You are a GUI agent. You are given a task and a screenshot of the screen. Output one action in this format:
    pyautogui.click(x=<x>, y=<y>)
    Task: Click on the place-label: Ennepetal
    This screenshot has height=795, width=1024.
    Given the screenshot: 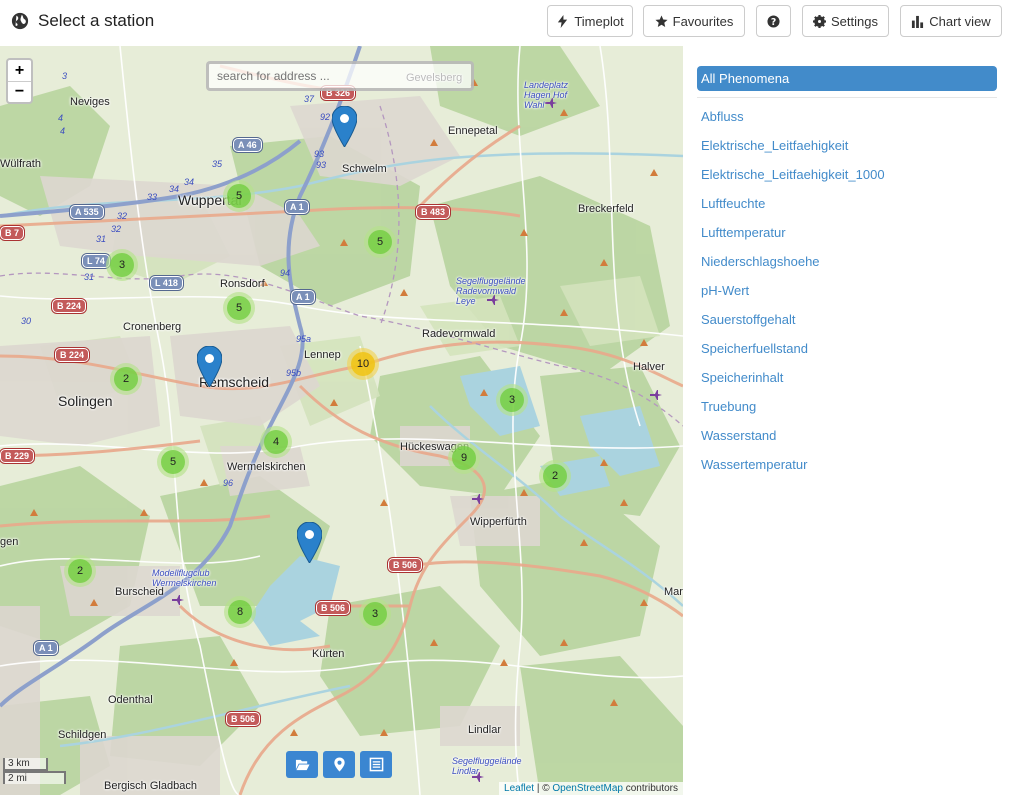 What is the action you would take?
    pyautogui.click(x=473, y=131)
    